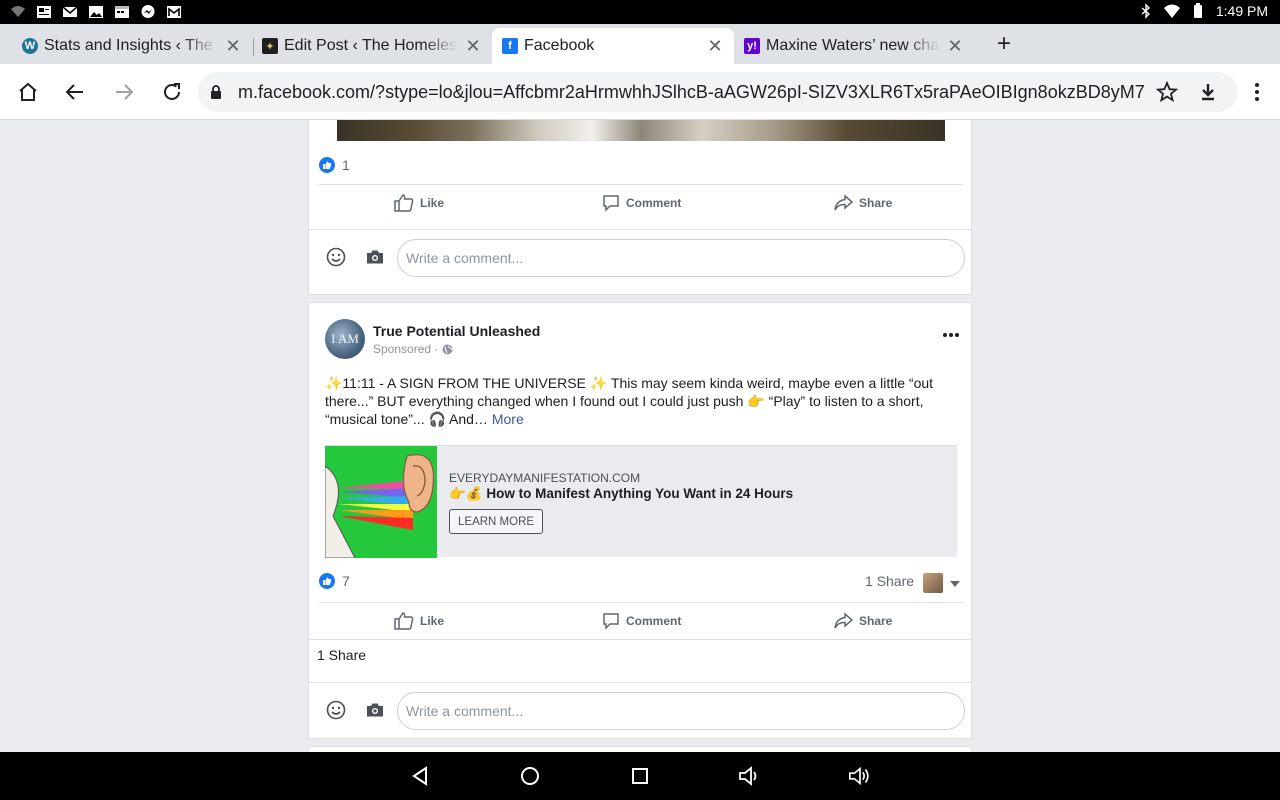 Image resolution: width=1280 pixels, height=800 pixels. Describe the element at coordinates (1145, 11) in the screenshot. I see `bluetooth-icon` at that location.